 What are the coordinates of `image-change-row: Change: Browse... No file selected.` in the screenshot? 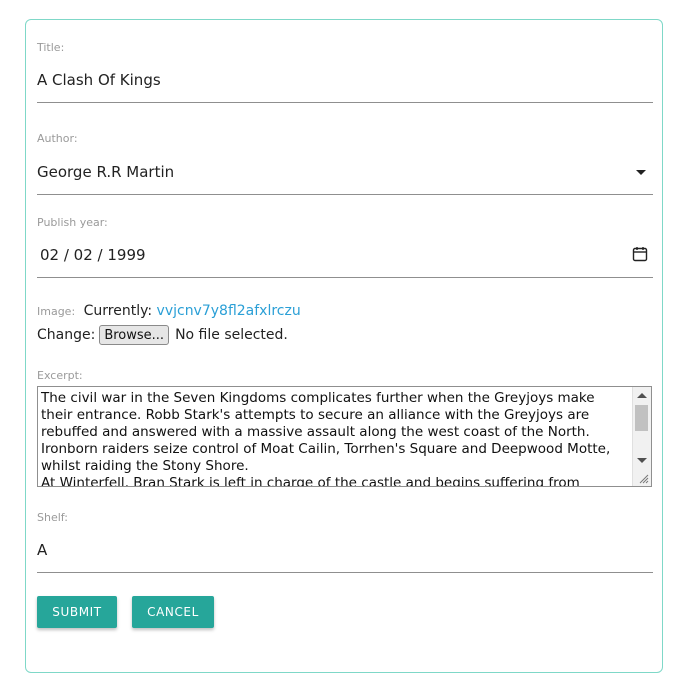 It's located at (162, 335).